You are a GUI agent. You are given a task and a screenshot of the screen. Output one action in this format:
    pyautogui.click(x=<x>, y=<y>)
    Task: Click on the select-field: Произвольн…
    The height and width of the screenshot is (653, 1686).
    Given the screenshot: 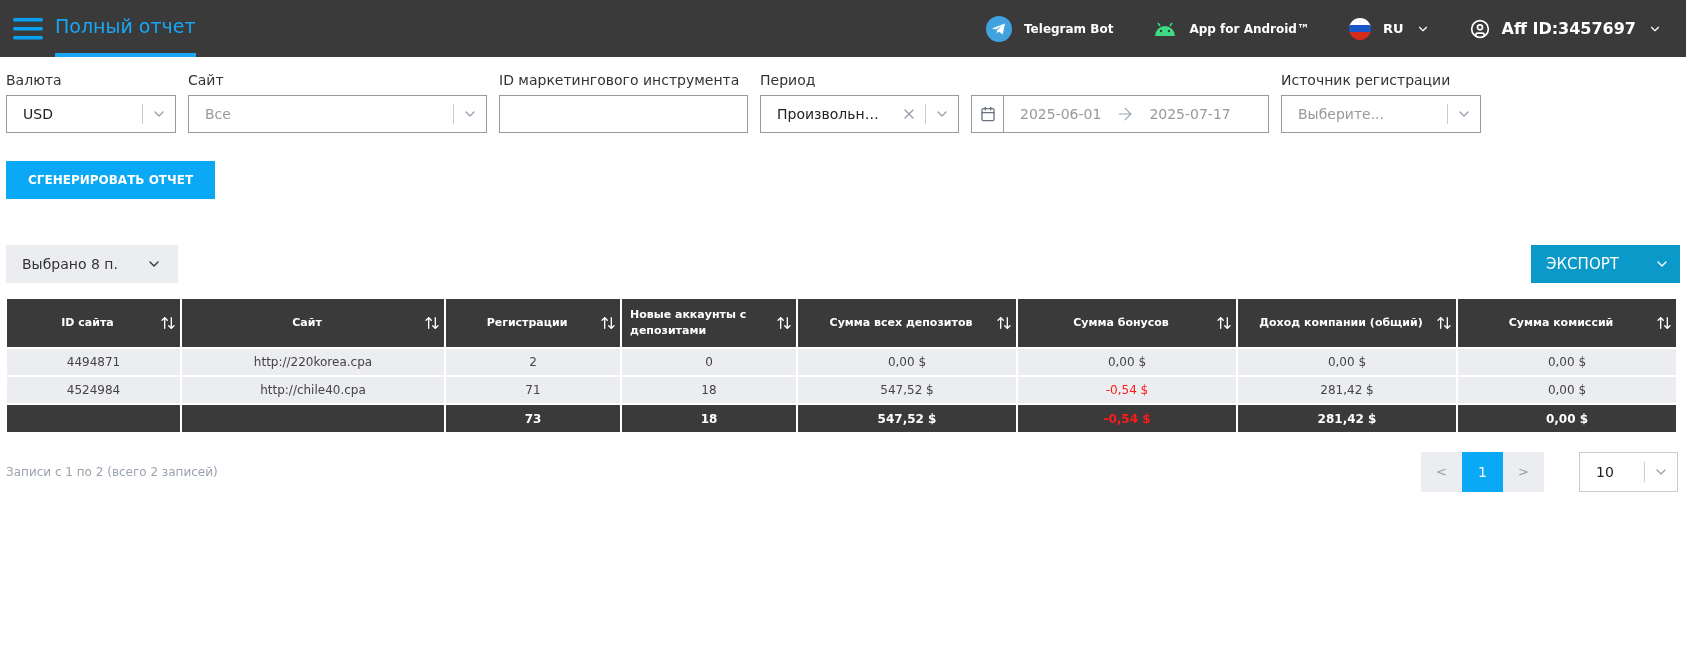 What is the action you would take?
    pyautogui.click(x=859, y=114)
    